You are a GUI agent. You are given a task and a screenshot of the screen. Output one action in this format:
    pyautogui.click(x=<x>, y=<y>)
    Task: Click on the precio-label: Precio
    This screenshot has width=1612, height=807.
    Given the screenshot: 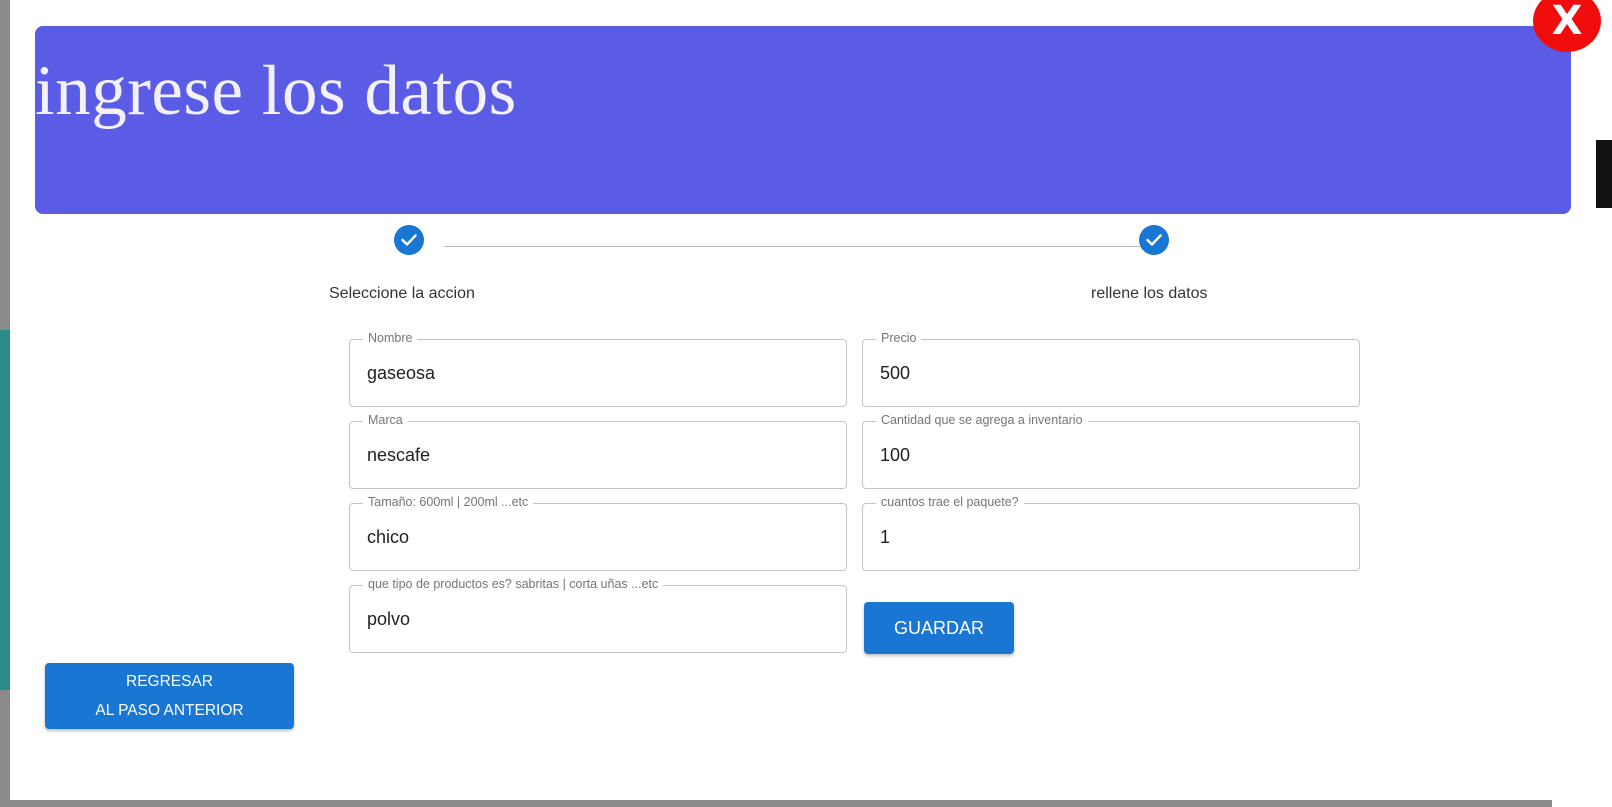 What is the action you would take?
    pyautogui.click(x=899, y=338)
    